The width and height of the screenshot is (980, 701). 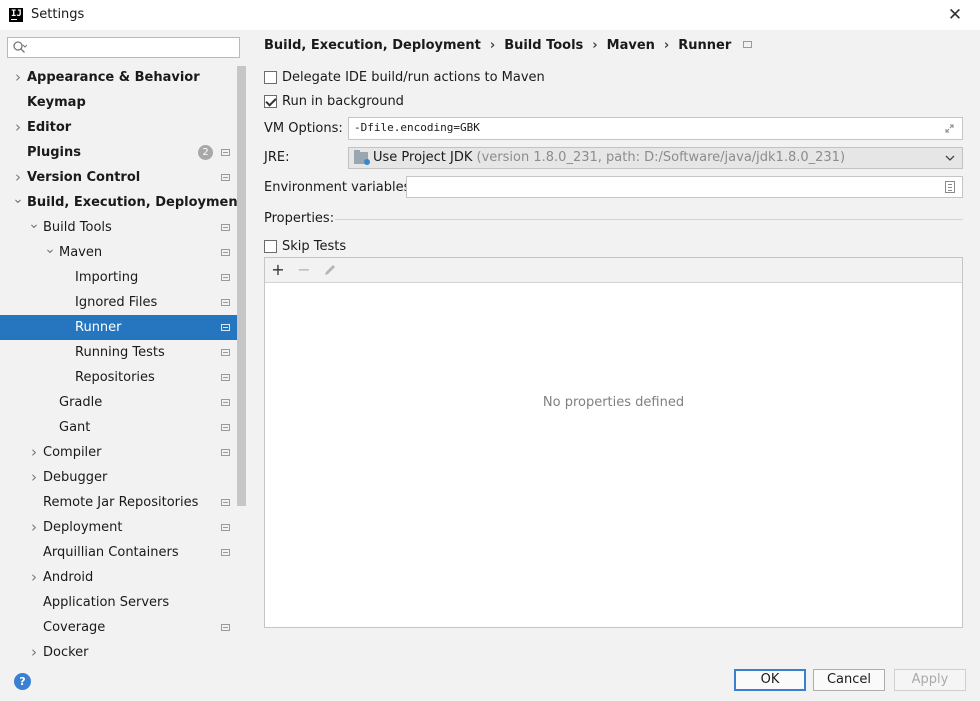 I want to click on sidebar-item-label: Remote Jar Repositories, so click(x=121, y=502).